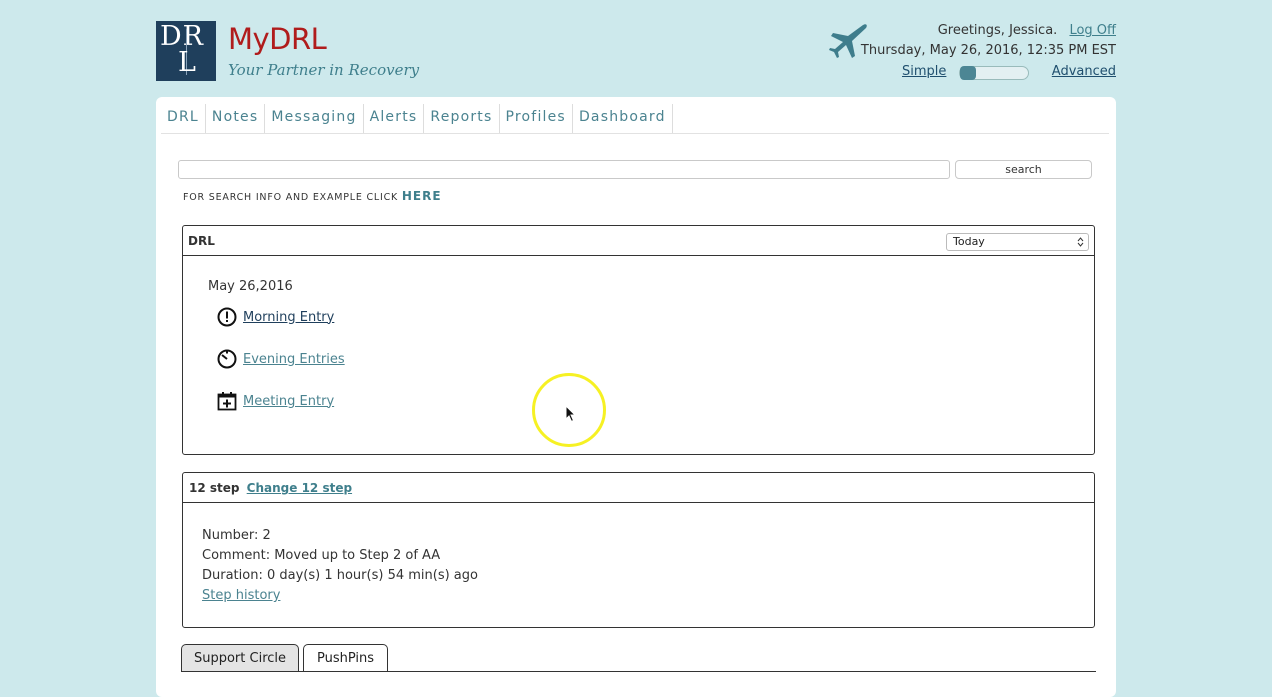  Describe the element at coordinates (288, 401) in the screenshot. I see `meeting-entry-link: Meeting Entry` at that location.